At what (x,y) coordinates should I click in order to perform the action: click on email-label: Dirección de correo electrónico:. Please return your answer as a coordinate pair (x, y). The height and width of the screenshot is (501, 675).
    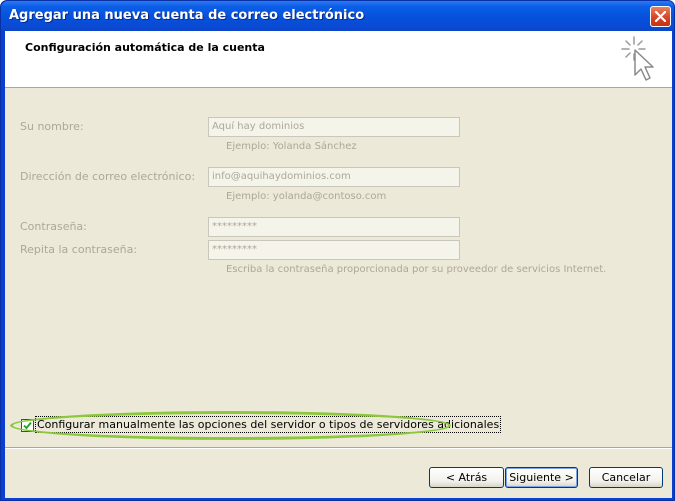
    Looking at the image, I should click on (108, 176).